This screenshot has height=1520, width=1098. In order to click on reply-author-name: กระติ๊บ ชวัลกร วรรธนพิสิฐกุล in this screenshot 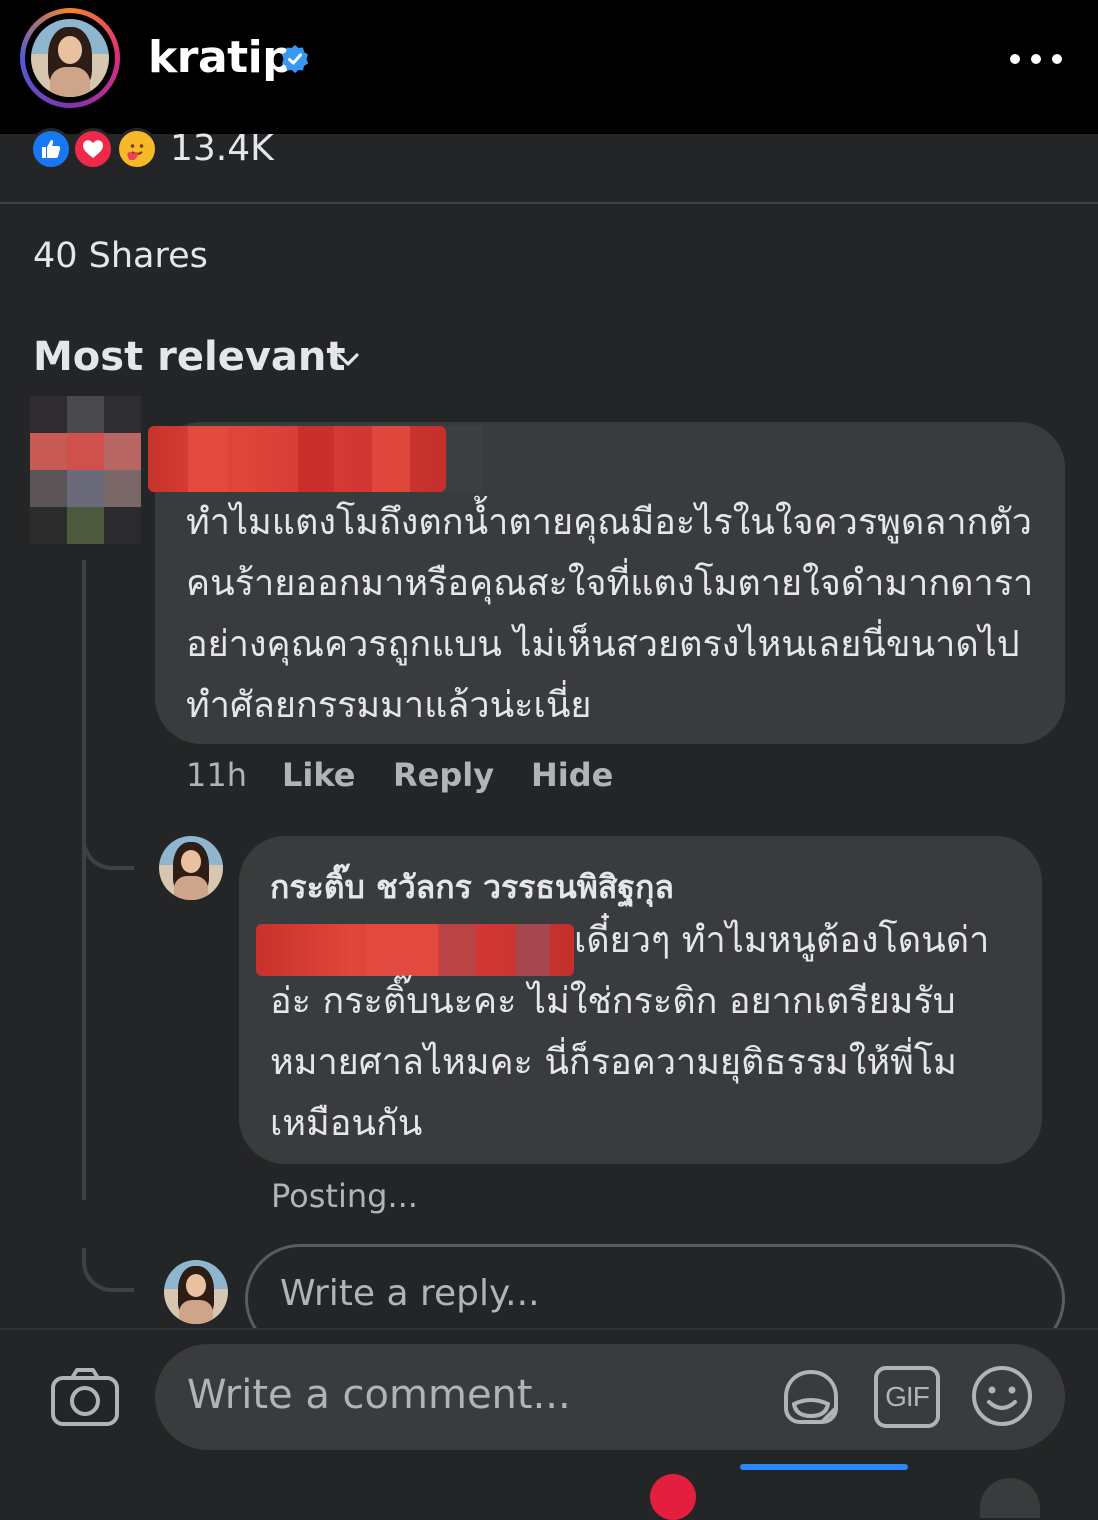, I will do `click(472, 887)`.